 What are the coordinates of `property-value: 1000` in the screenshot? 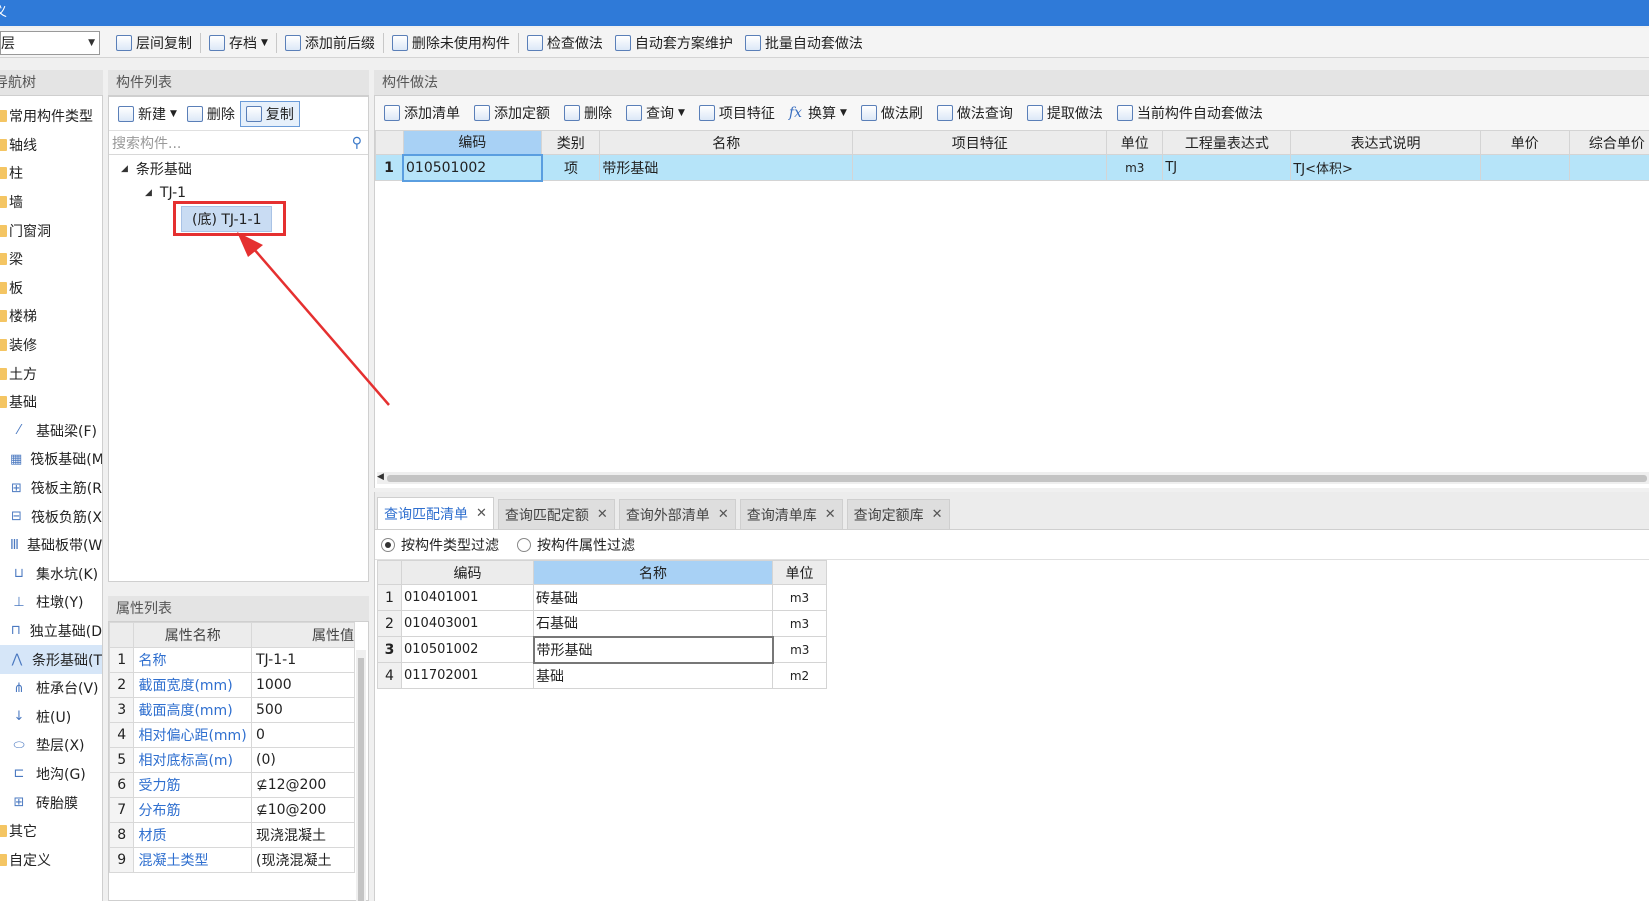 It's located at (303, 685).